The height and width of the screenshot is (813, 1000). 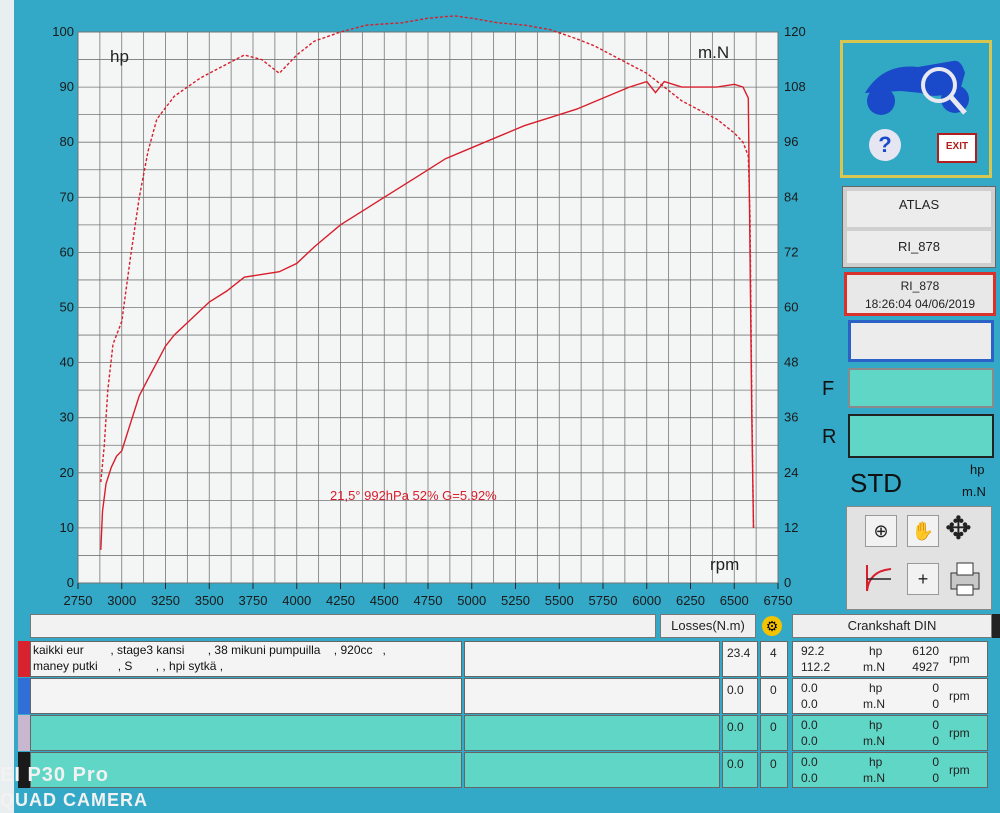 What do you see at coordinates (885, 145) in the screenshot?
I see `help-button: ?` at bounding box center [885, 145].